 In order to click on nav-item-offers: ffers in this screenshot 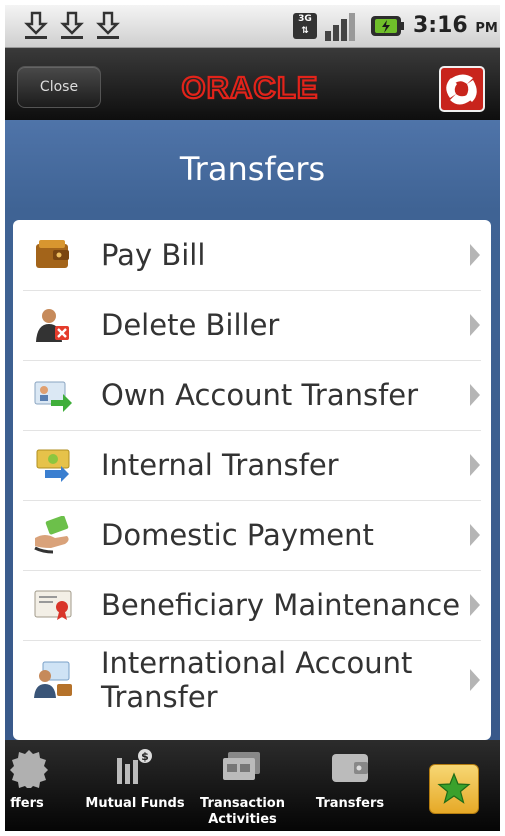, I will do `click(40, 785)`.